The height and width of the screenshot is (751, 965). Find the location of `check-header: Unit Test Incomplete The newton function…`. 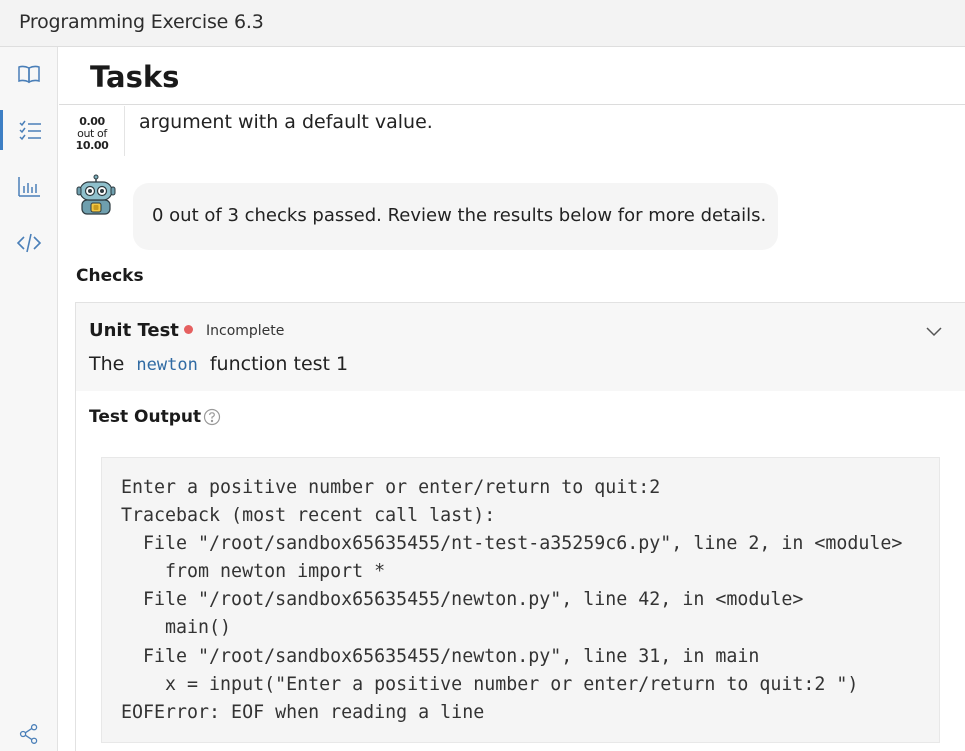

check-header: Unit Test Incomplete The newton function… is located at coordinates (520, 347).